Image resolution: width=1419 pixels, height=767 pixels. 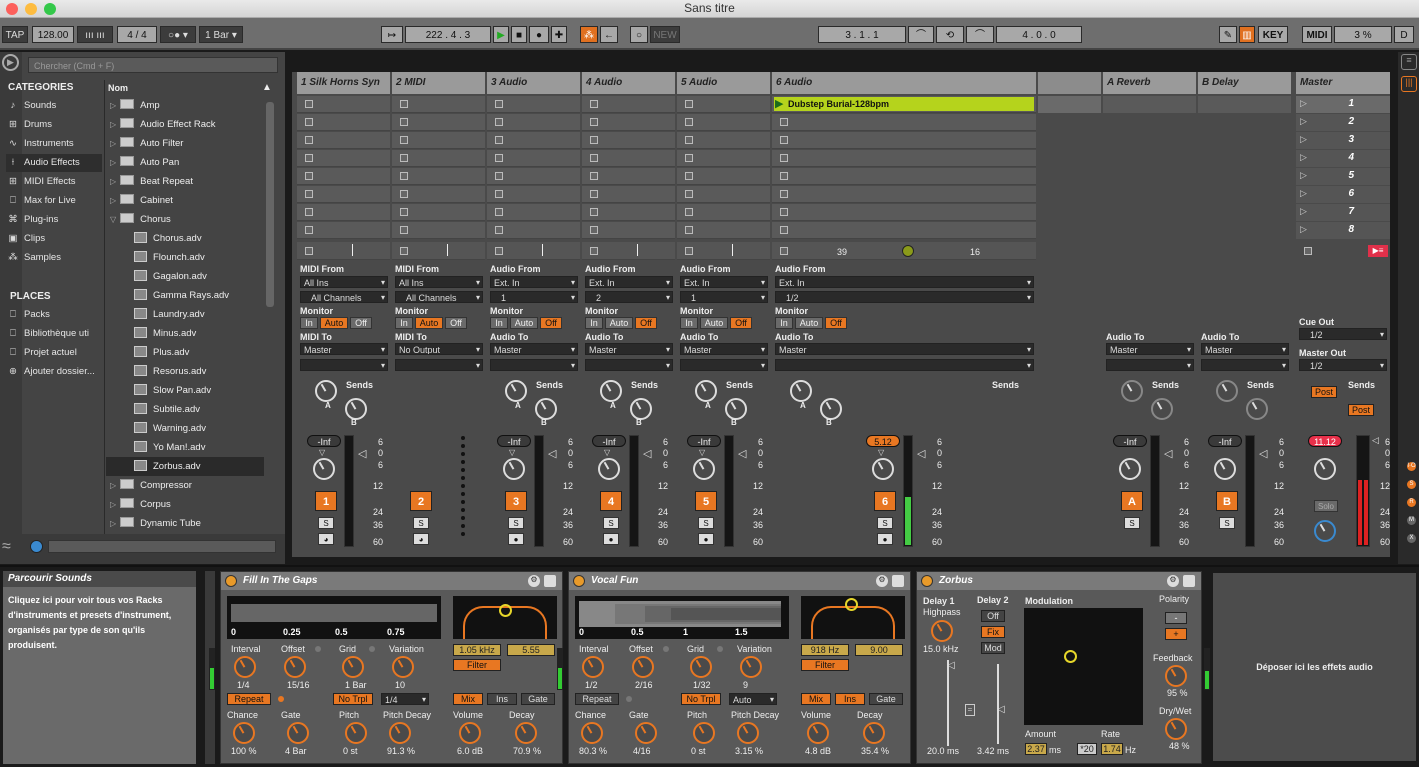 I want to click on record-arrangement-icon: ▶≡, so click(x=1378, y=251).